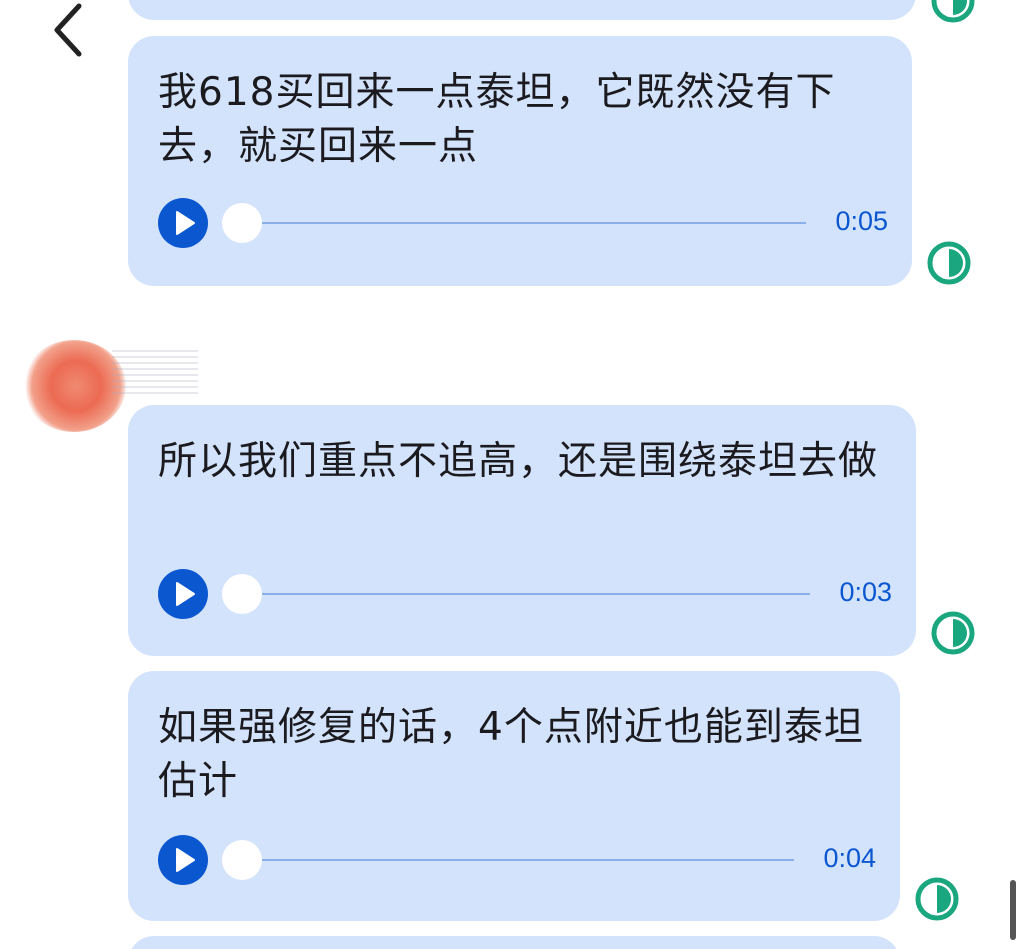  I want to click on chevron-left-icon, so click(68, 30).